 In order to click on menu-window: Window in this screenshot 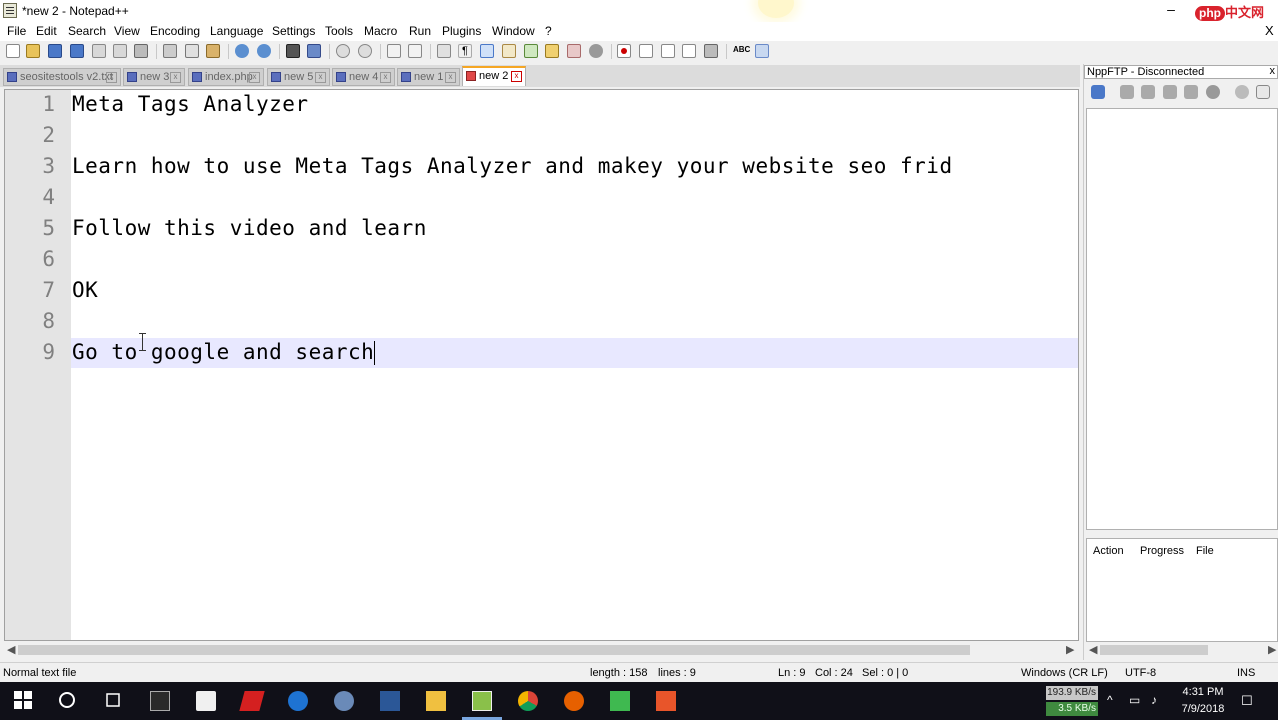, I will do `click(513, 31)`.